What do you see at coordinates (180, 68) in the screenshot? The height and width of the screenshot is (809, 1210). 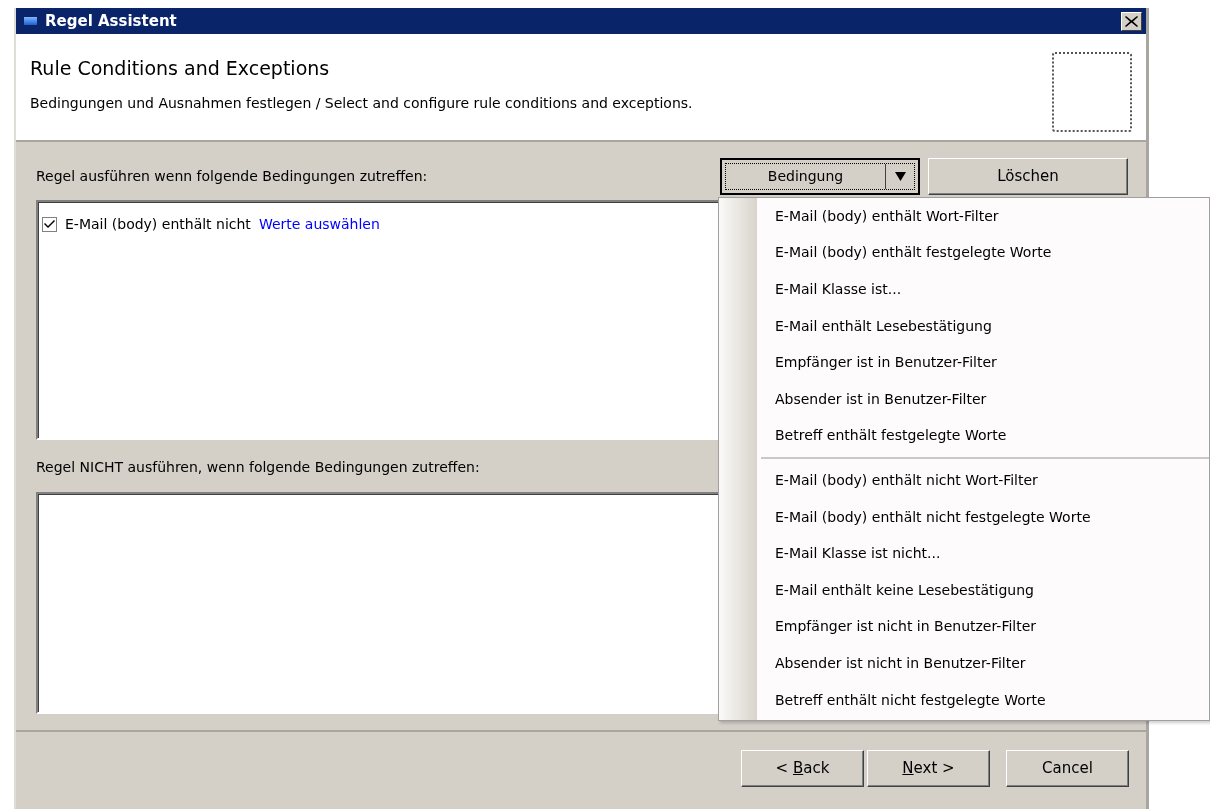 I see `page-title: Rule Conditions and Exceptions` at bounding box center [180, 68].